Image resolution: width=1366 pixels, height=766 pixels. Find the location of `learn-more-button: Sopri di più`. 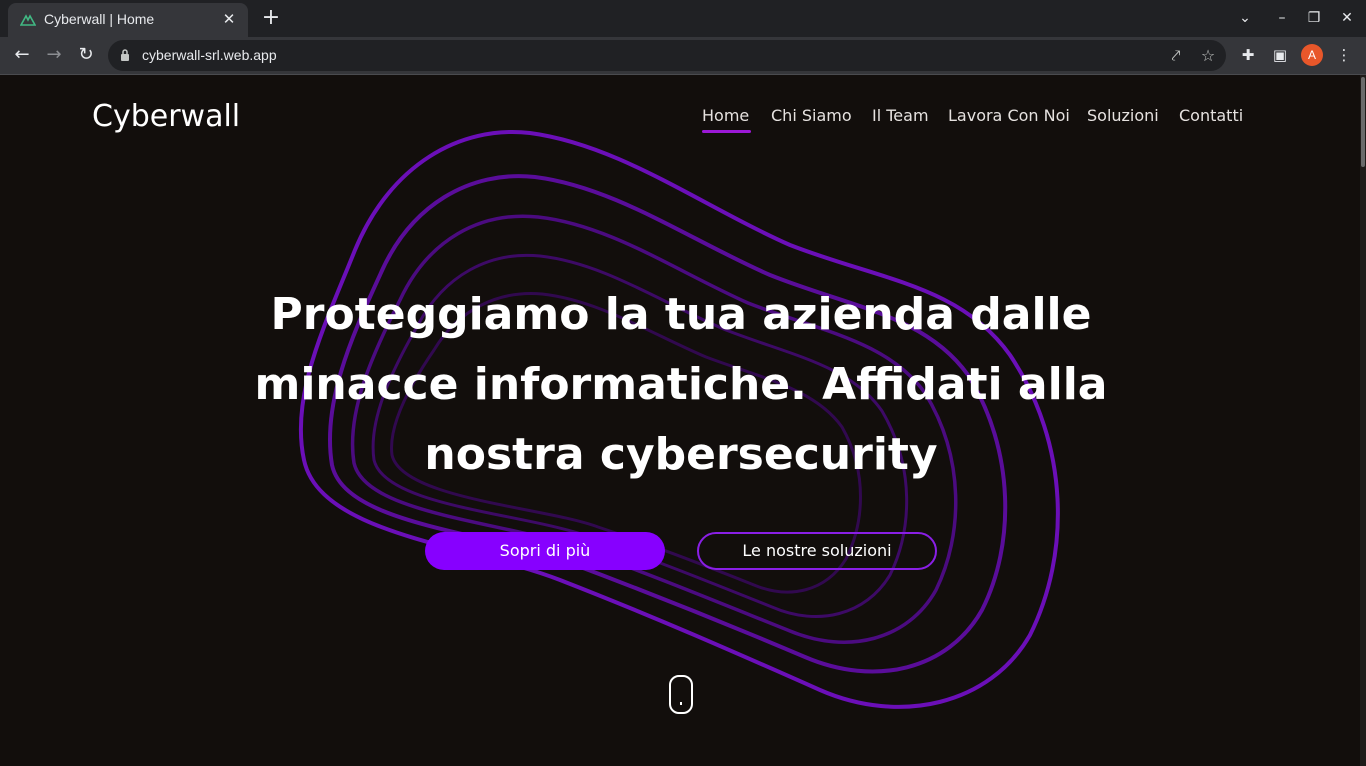

learn-more-button: Sopri di più is located at coordinates (545, 551).